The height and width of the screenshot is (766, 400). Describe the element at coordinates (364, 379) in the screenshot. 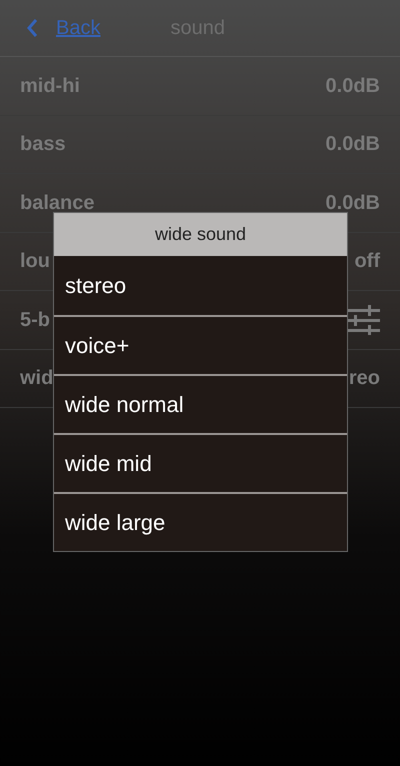

I see `setting-value: reo` at that location.